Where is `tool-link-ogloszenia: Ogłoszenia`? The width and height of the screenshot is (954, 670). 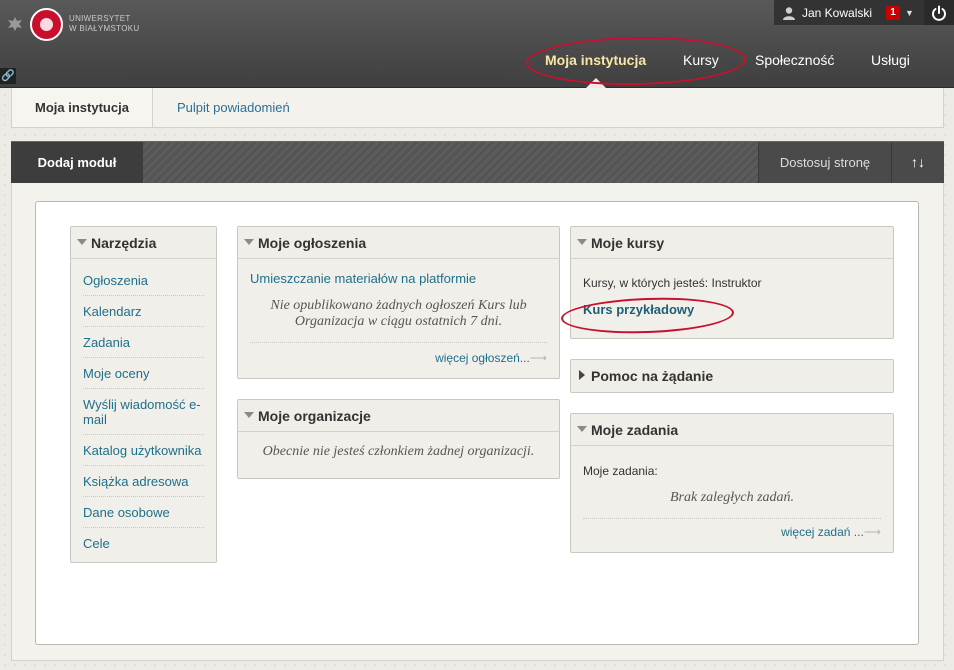
tool-link-ogloszenia: Ogłoszenia is located at coordinates (143, 280).